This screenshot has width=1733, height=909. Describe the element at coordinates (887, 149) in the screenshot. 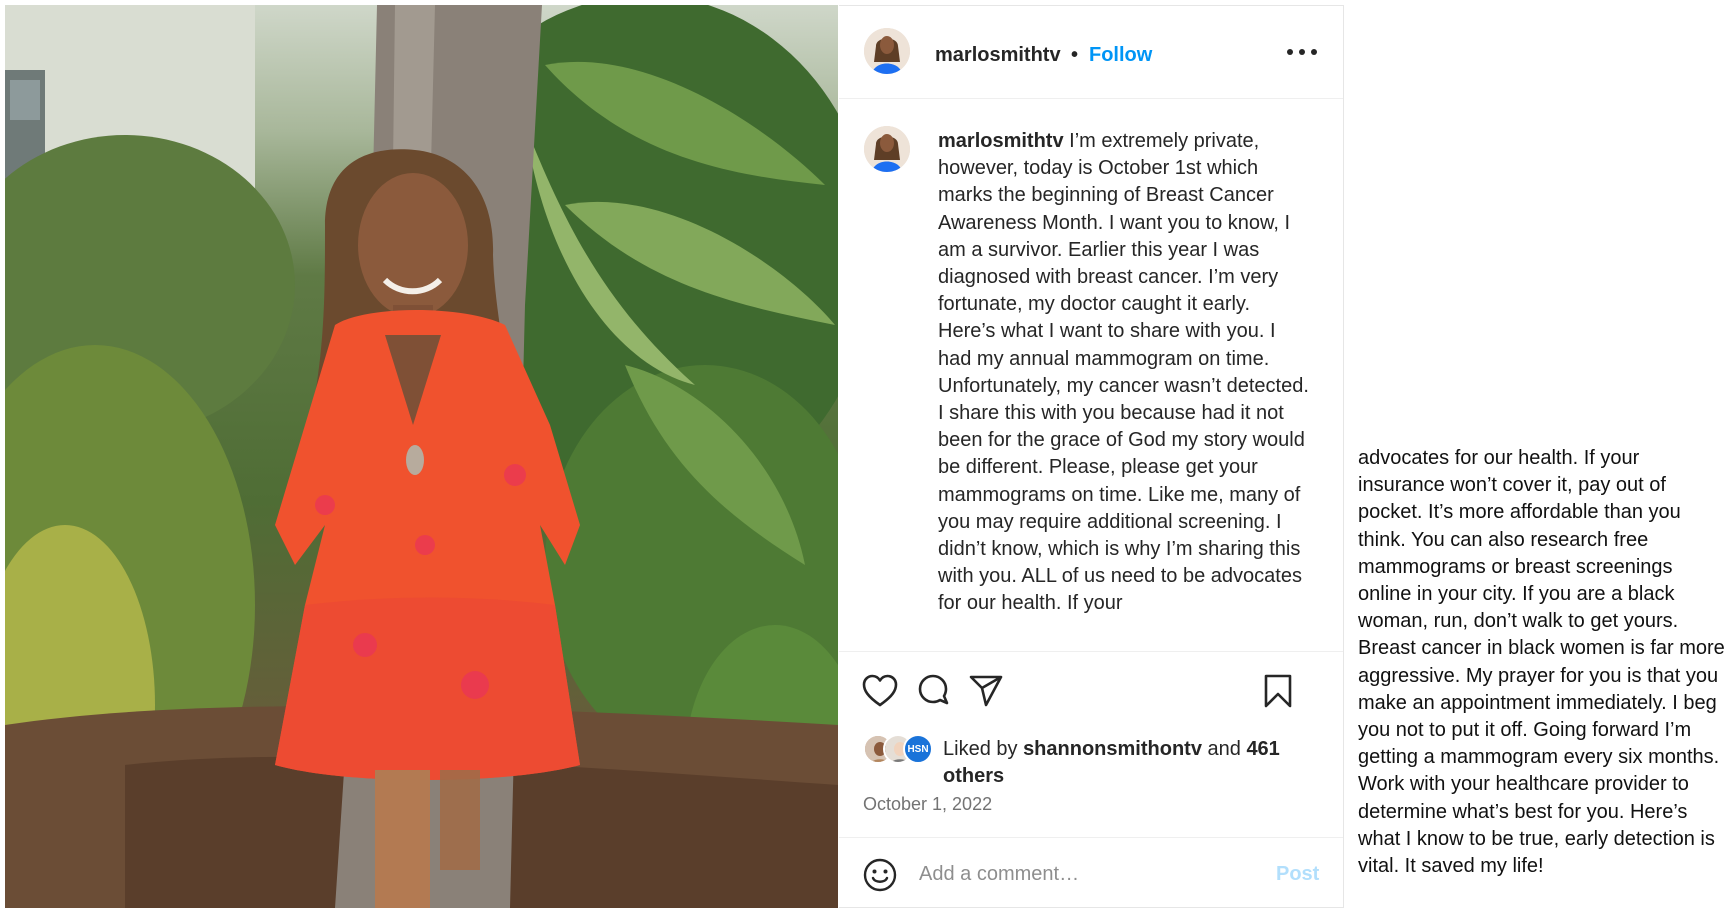

I see `caption-avatar` at that location.